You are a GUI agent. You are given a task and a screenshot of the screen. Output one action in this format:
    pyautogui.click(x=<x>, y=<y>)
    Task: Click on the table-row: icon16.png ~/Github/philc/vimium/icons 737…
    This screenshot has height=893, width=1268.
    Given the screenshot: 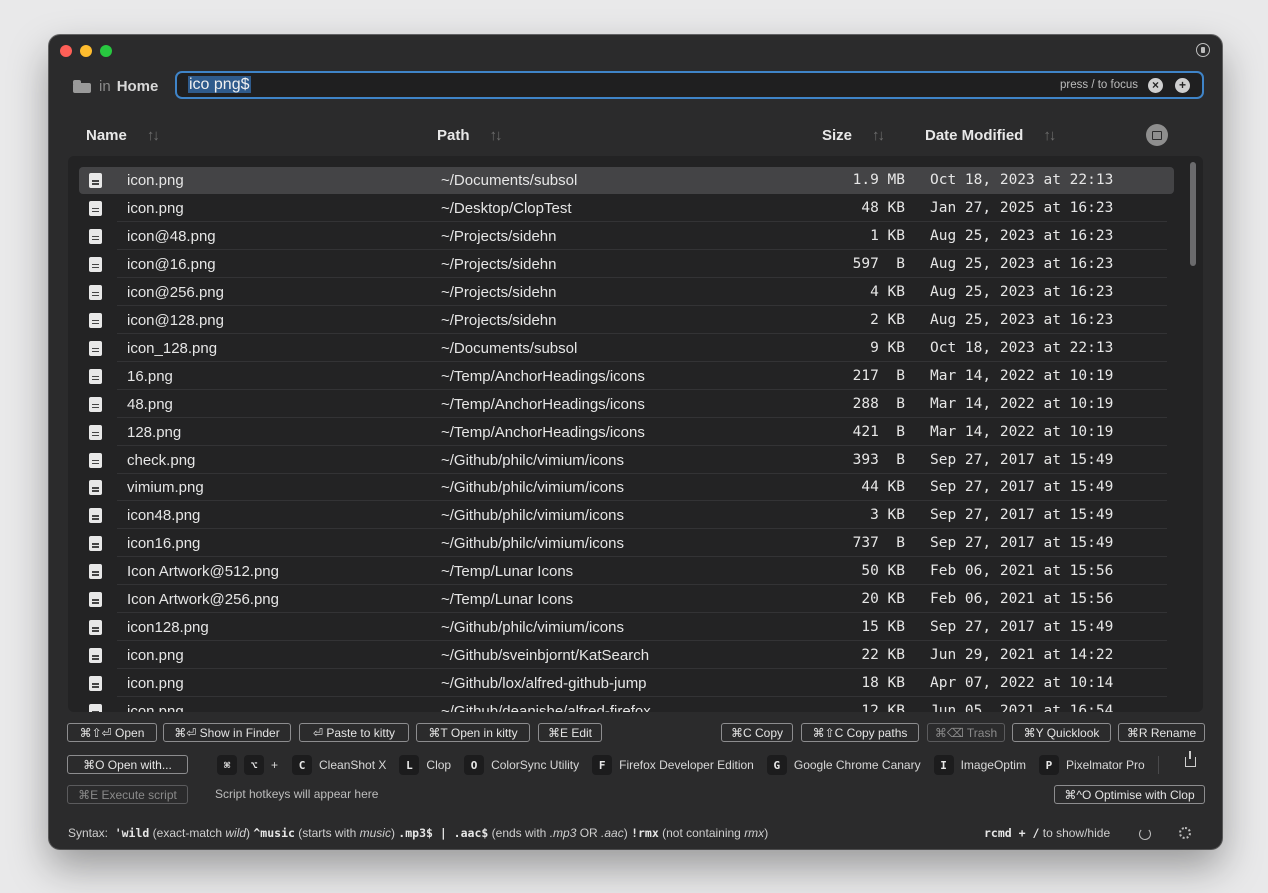 What is the action you would take?
    pyautogui.click(x=626, y=544)
    